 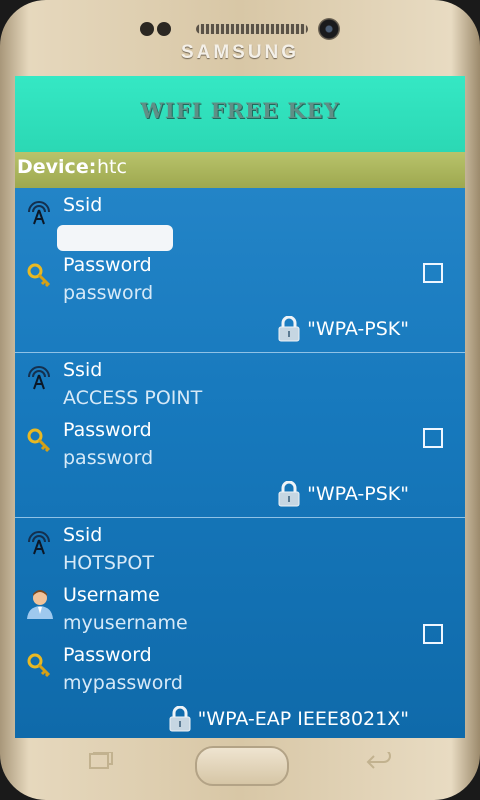 What do you see at coordinates (240, 170) in the screenshot?
I see `device-bar: Device: htc` at bounding box center [240, 170].